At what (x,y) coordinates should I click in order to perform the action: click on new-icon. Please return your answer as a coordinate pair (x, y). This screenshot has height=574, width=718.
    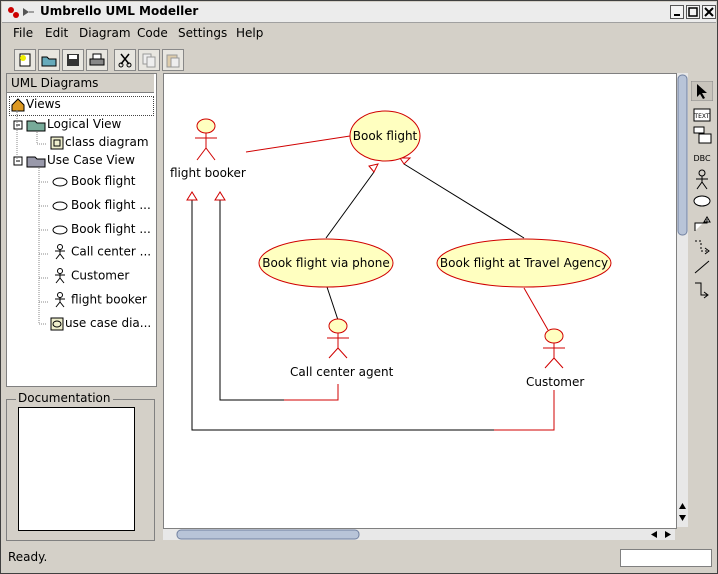
    Looking at the image, I should click on (25, 60).